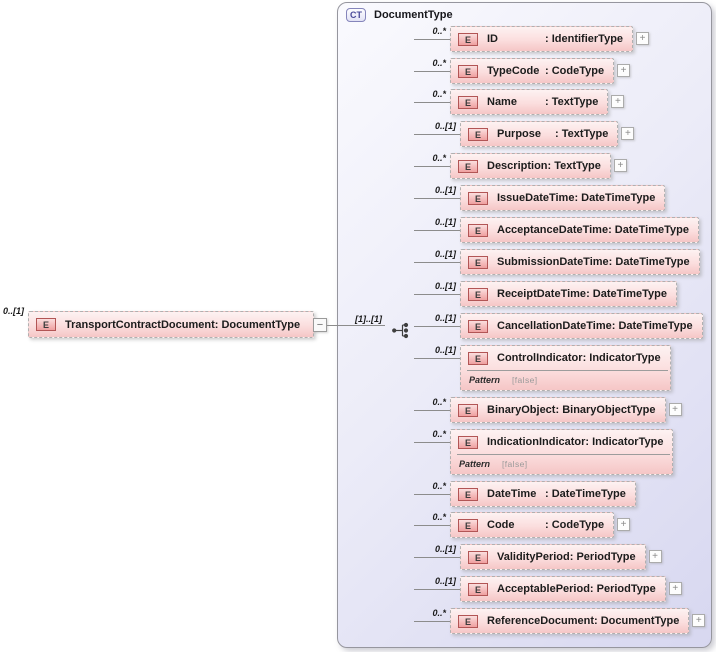  I want to click on element-box: E Code : CodeType, so click(532, 525).